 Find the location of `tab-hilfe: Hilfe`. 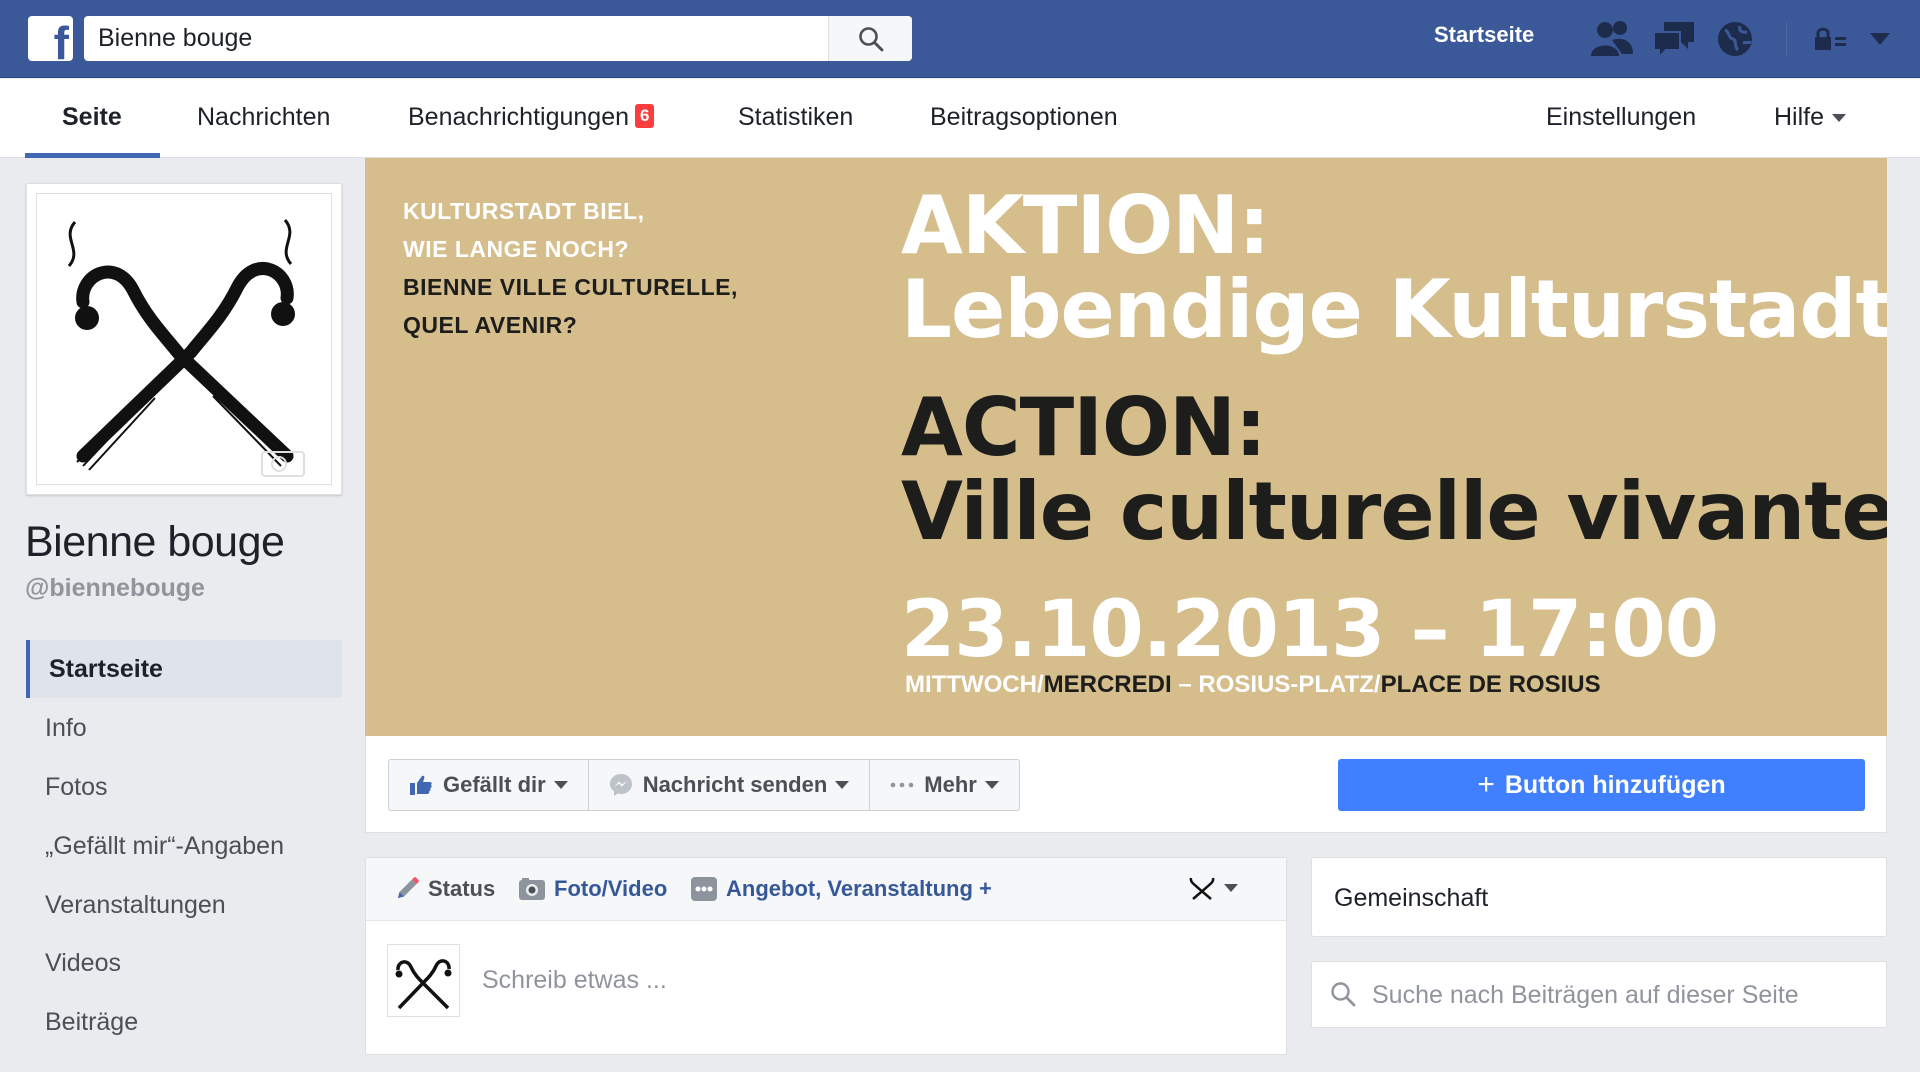

tab-hilfe: Hilfe is located at coordinates (1810, 117).